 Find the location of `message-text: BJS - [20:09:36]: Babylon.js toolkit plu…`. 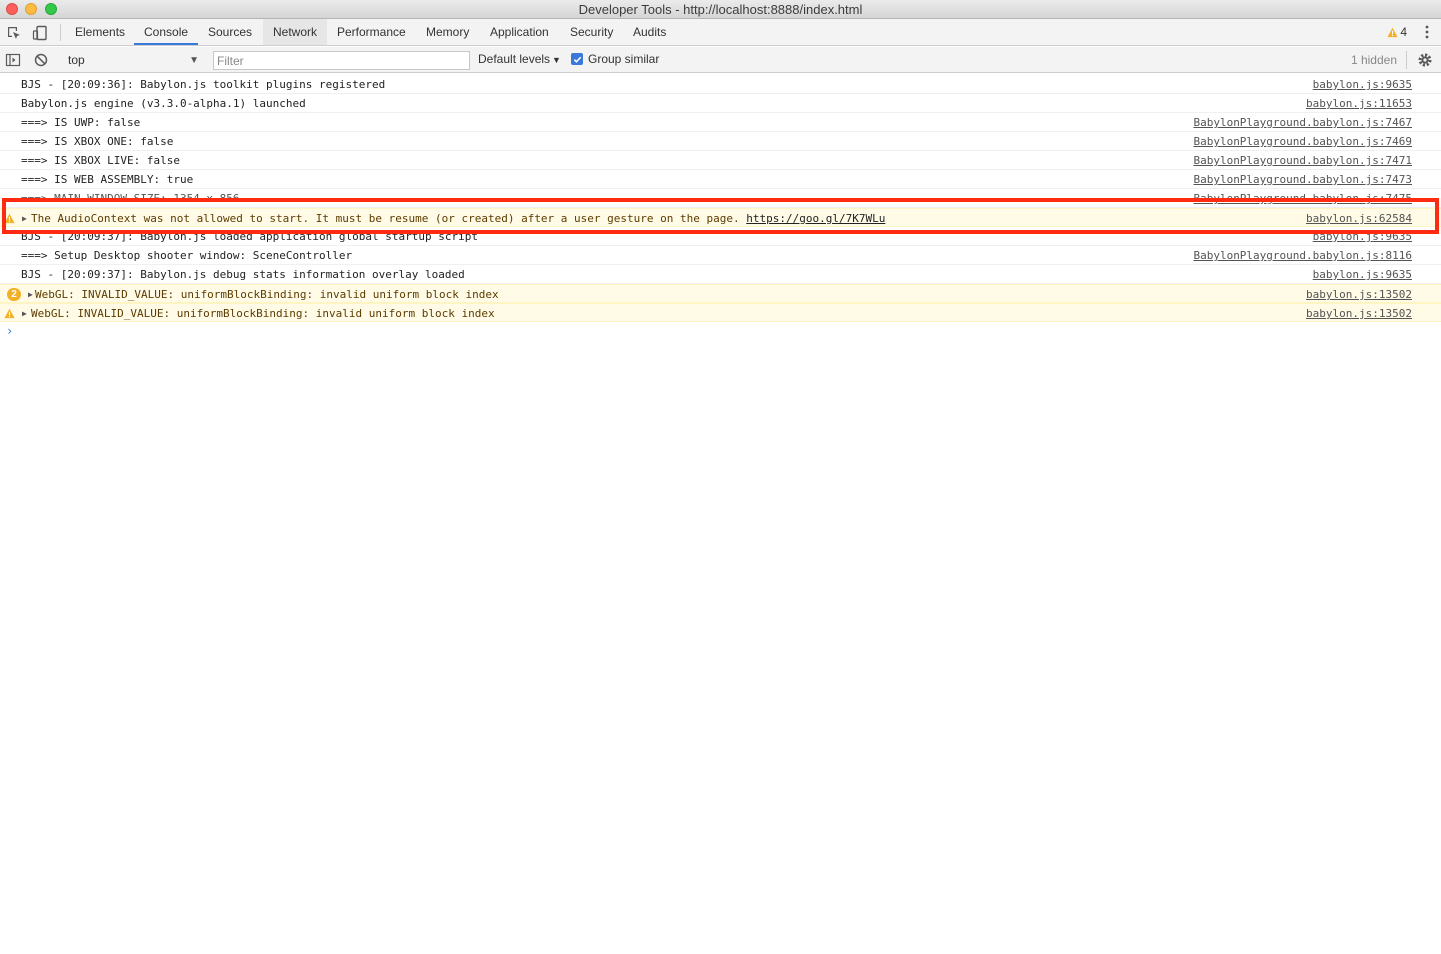

message-text: BJS - [20:09:36]: Babylon.js toolkit plu… is located at coordinates (203, 84).